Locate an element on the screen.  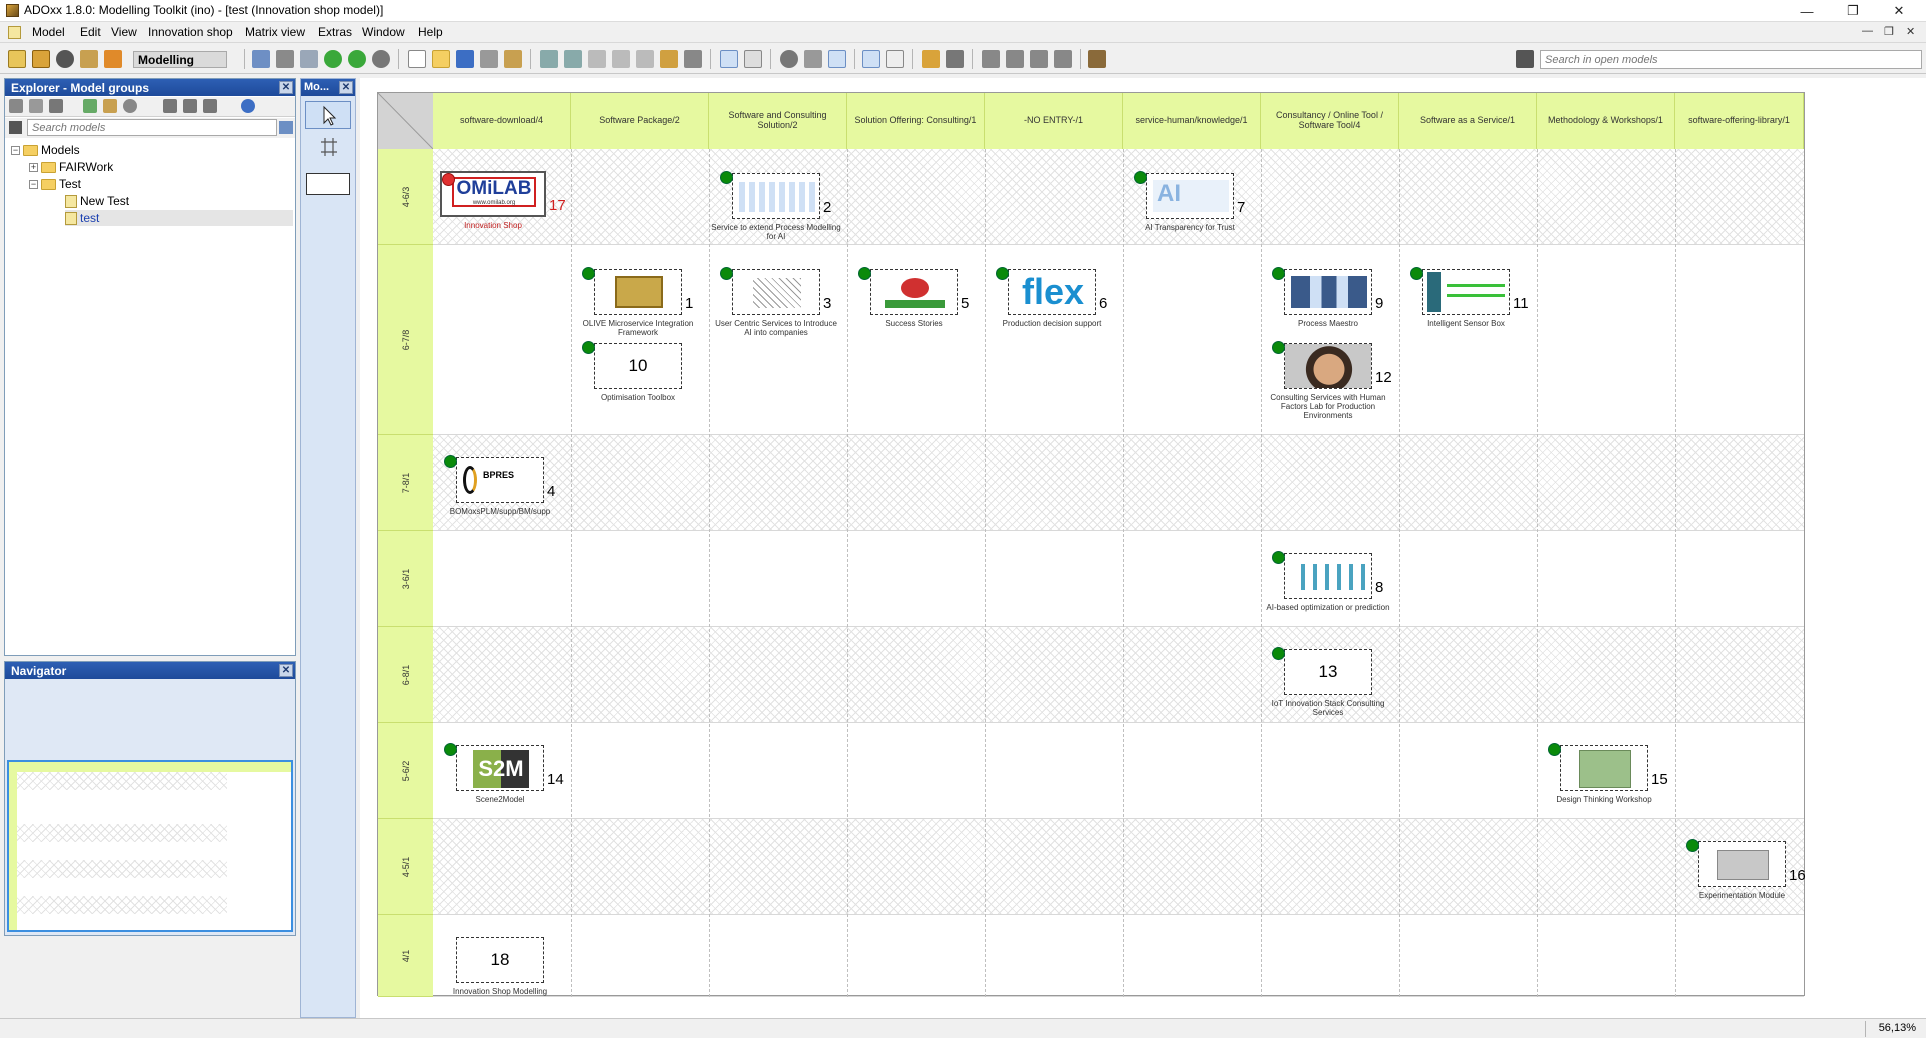
binoculars-icon is located at coordinates (1525, 59).